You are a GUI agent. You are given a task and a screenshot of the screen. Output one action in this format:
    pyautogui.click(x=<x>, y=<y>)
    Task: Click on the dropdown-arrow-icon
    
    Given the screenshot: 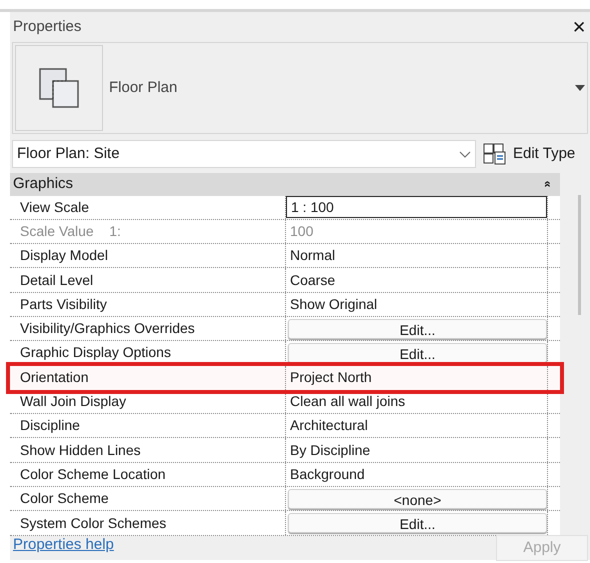 What is the action you would take?
    pyautogui.click(x=580, y=88)
    